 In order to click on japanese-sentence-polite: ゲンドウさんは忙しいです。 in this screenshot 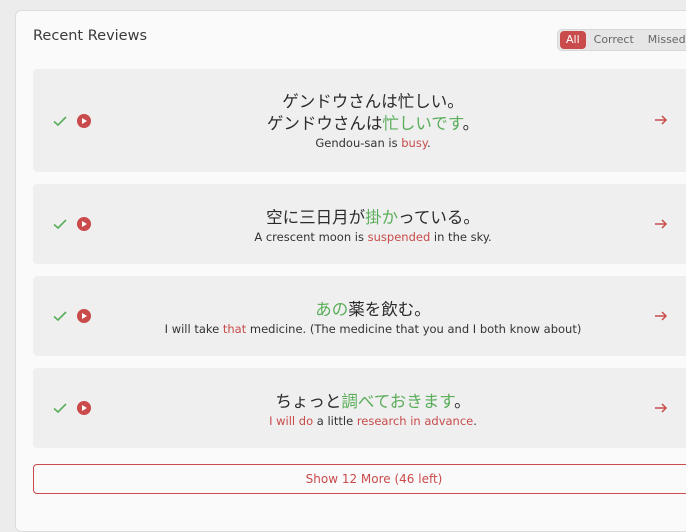, I will do `click(373, 123)`.